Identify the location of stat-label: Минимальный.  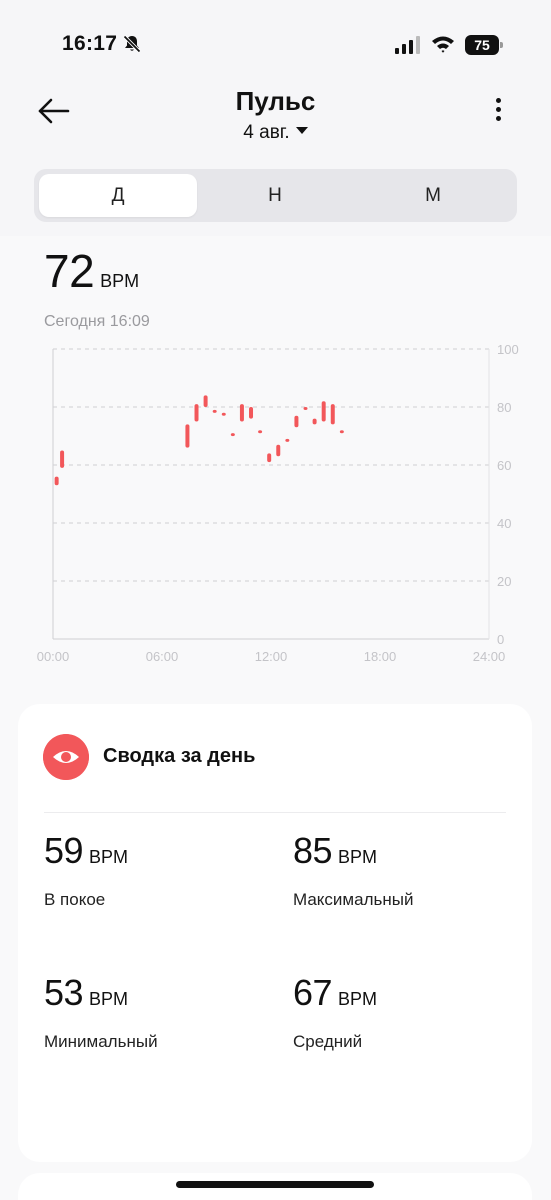
(101, 1041).